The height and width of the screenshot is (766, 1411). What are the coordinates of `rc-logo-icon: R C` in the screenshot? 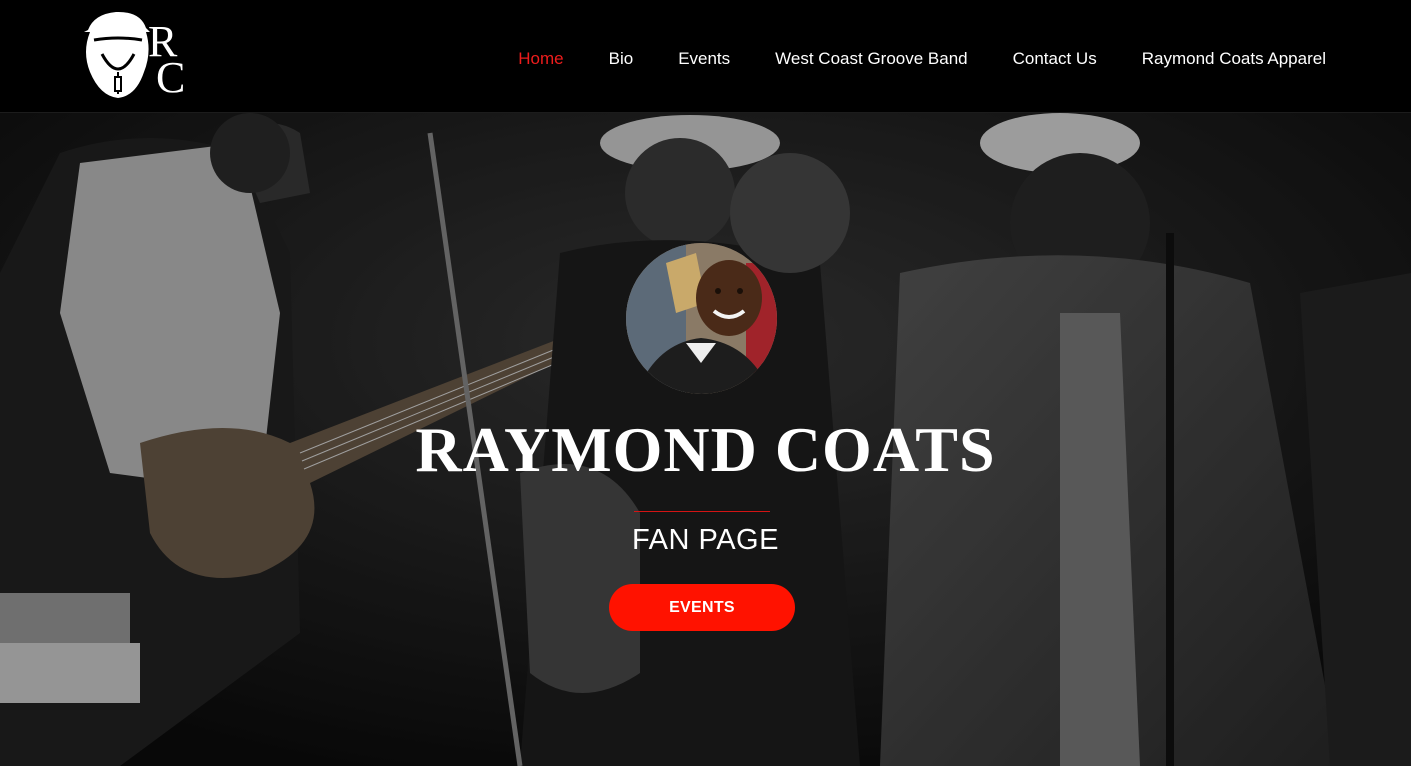 It's located at (134, 56).